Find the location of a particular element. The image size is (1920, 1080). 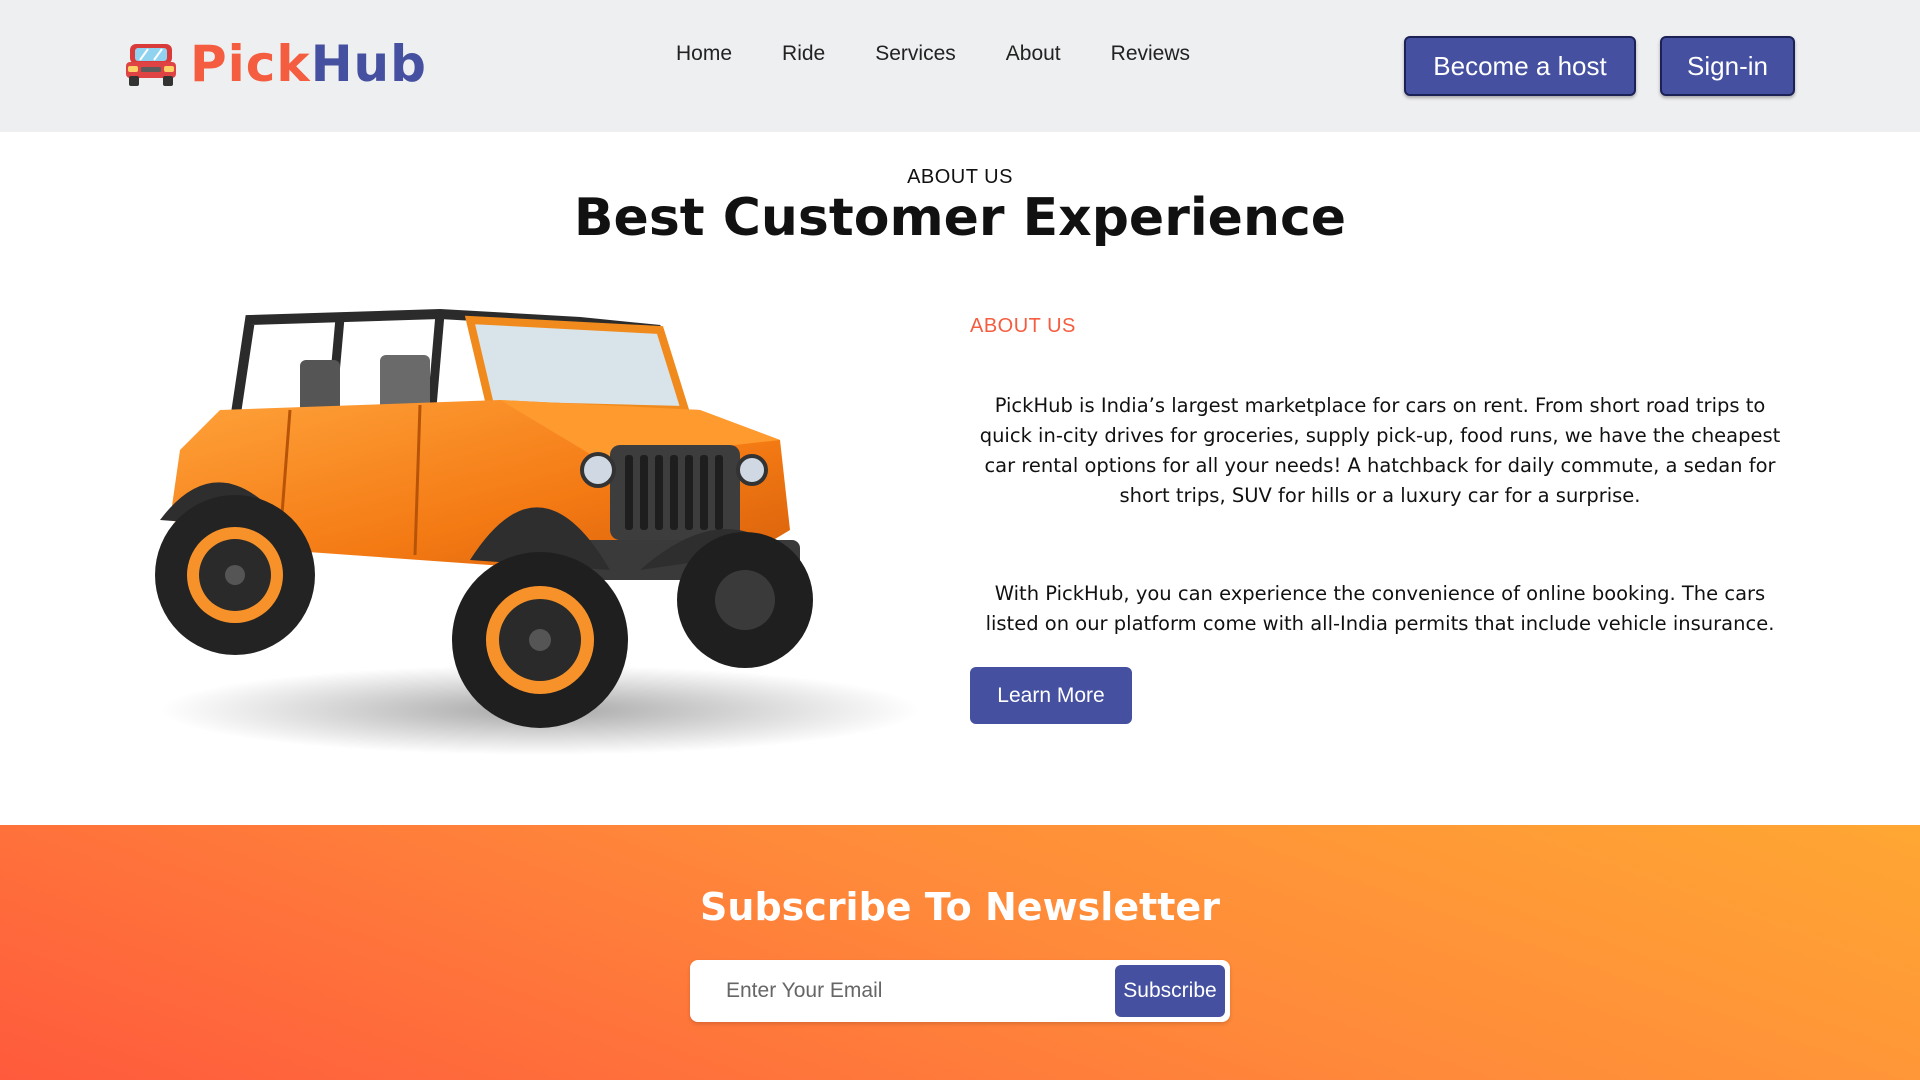

main-nav: Home Ride Services About Reviews is located at coordinates (933, 54).